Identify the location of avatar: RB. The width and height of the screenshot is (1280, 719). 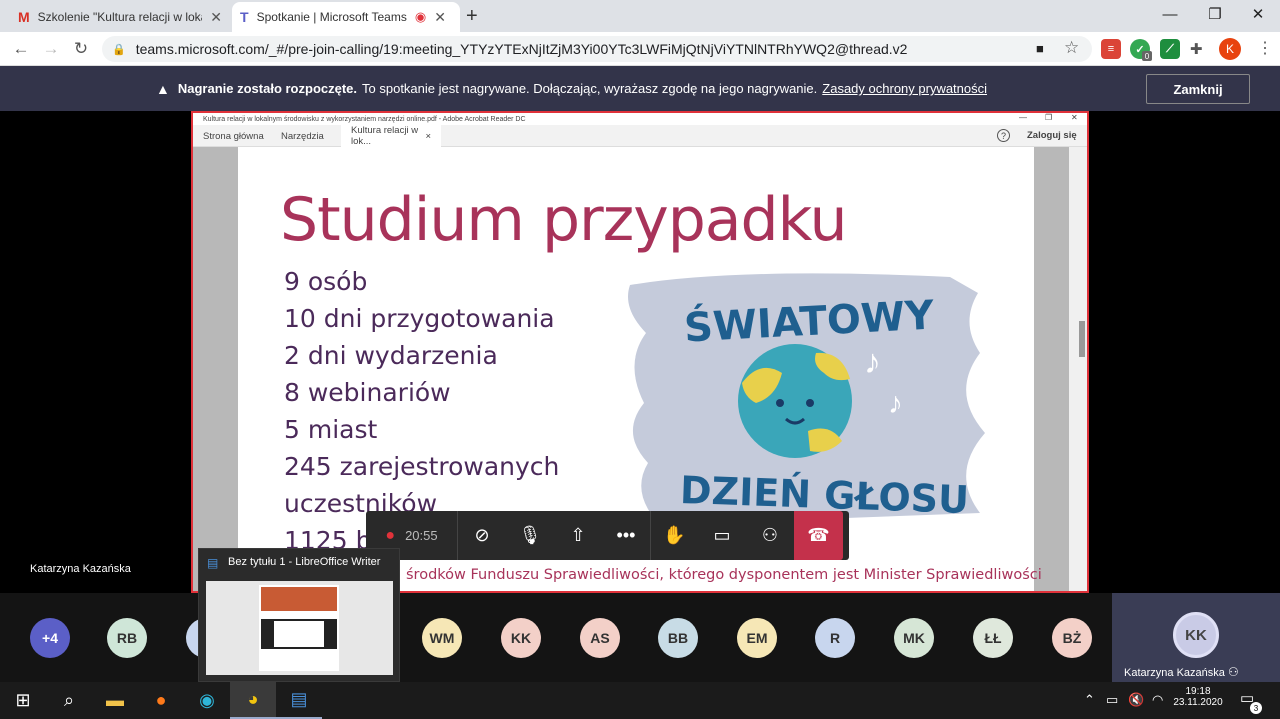
(127, 638).